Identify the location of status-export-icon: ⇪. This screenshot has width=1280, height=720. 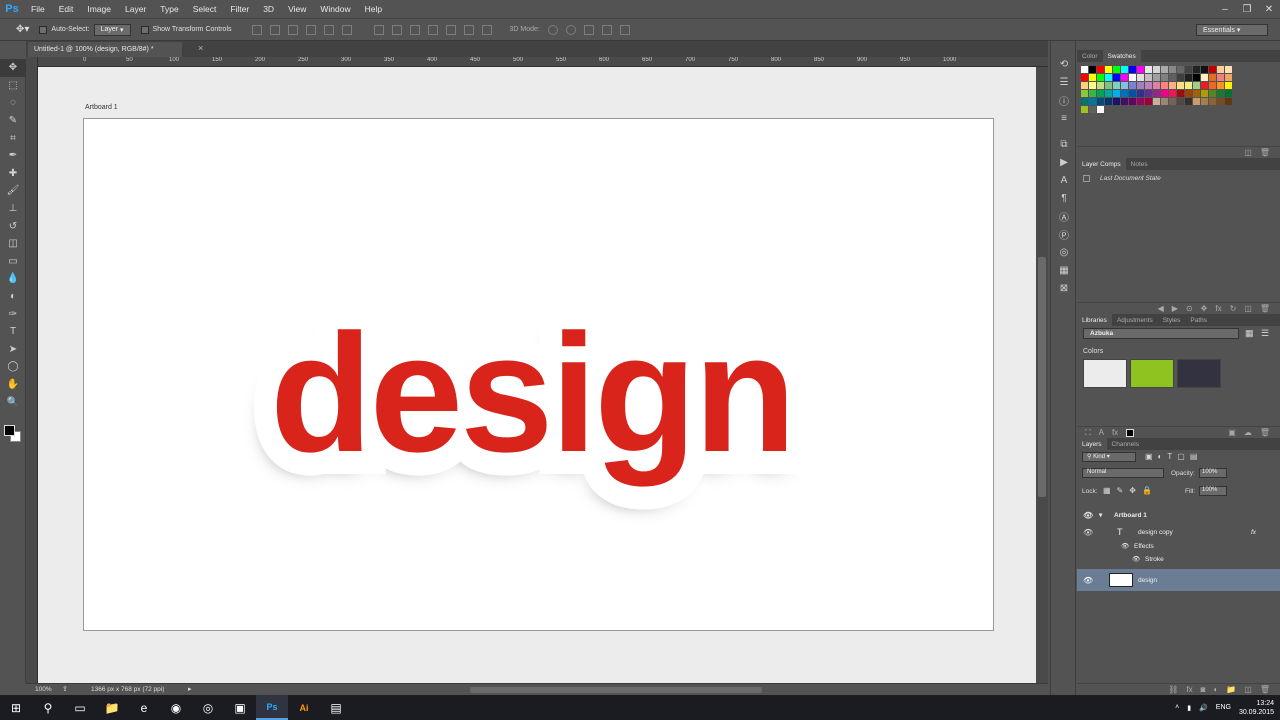
(65, 689).